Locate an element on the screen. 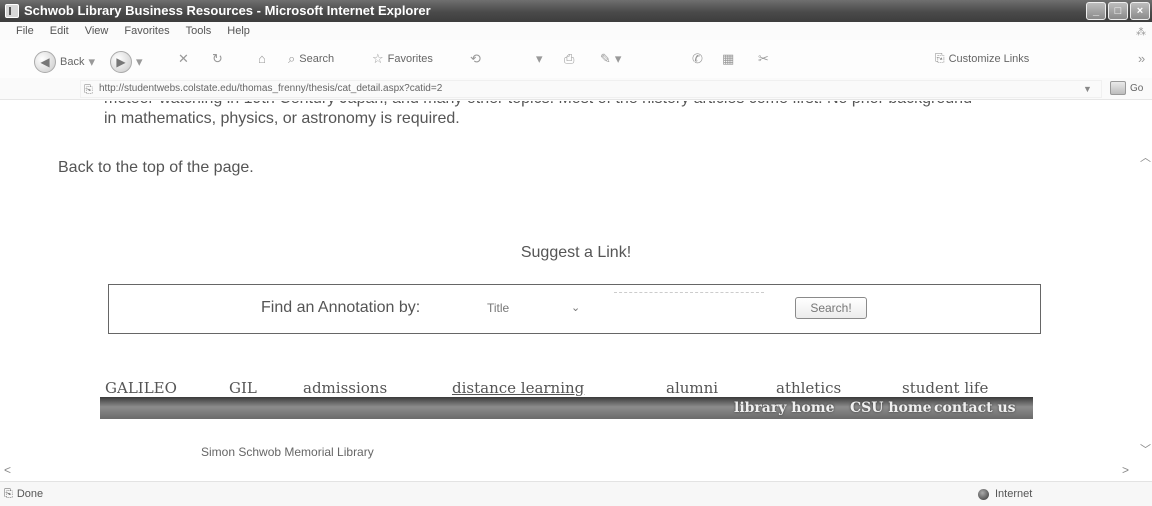  mail-dropdown-icon: ▾ is located at coordinates (539, 58).